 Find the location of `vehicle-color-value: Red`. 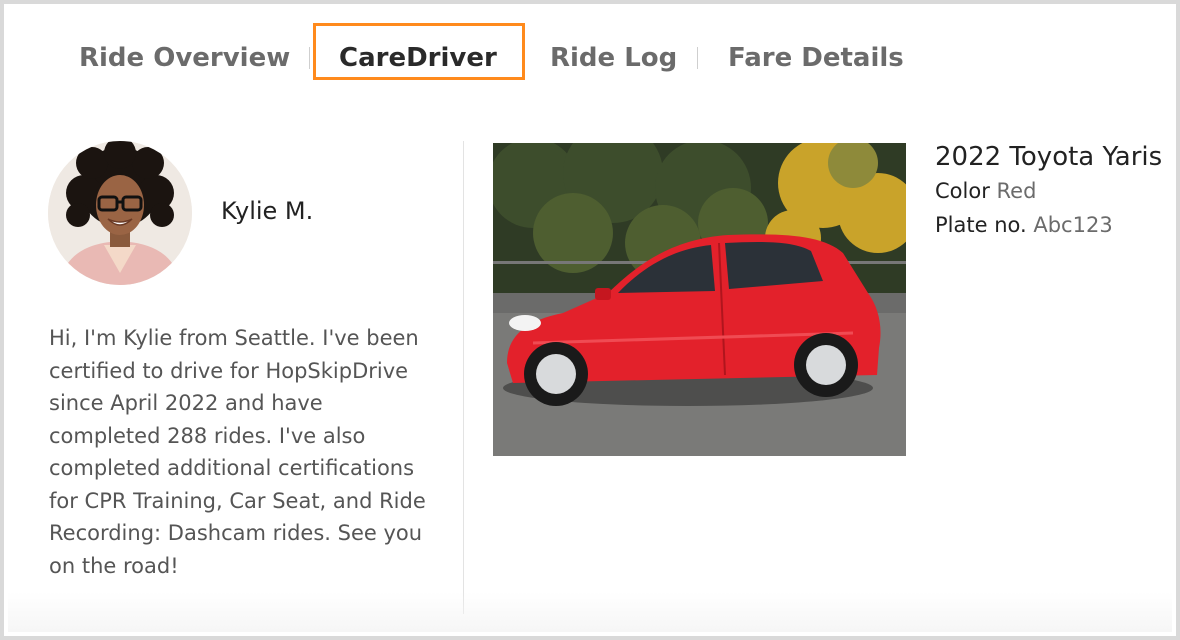

vehicle-color-value: Red is located at coordinates (1016, 191).